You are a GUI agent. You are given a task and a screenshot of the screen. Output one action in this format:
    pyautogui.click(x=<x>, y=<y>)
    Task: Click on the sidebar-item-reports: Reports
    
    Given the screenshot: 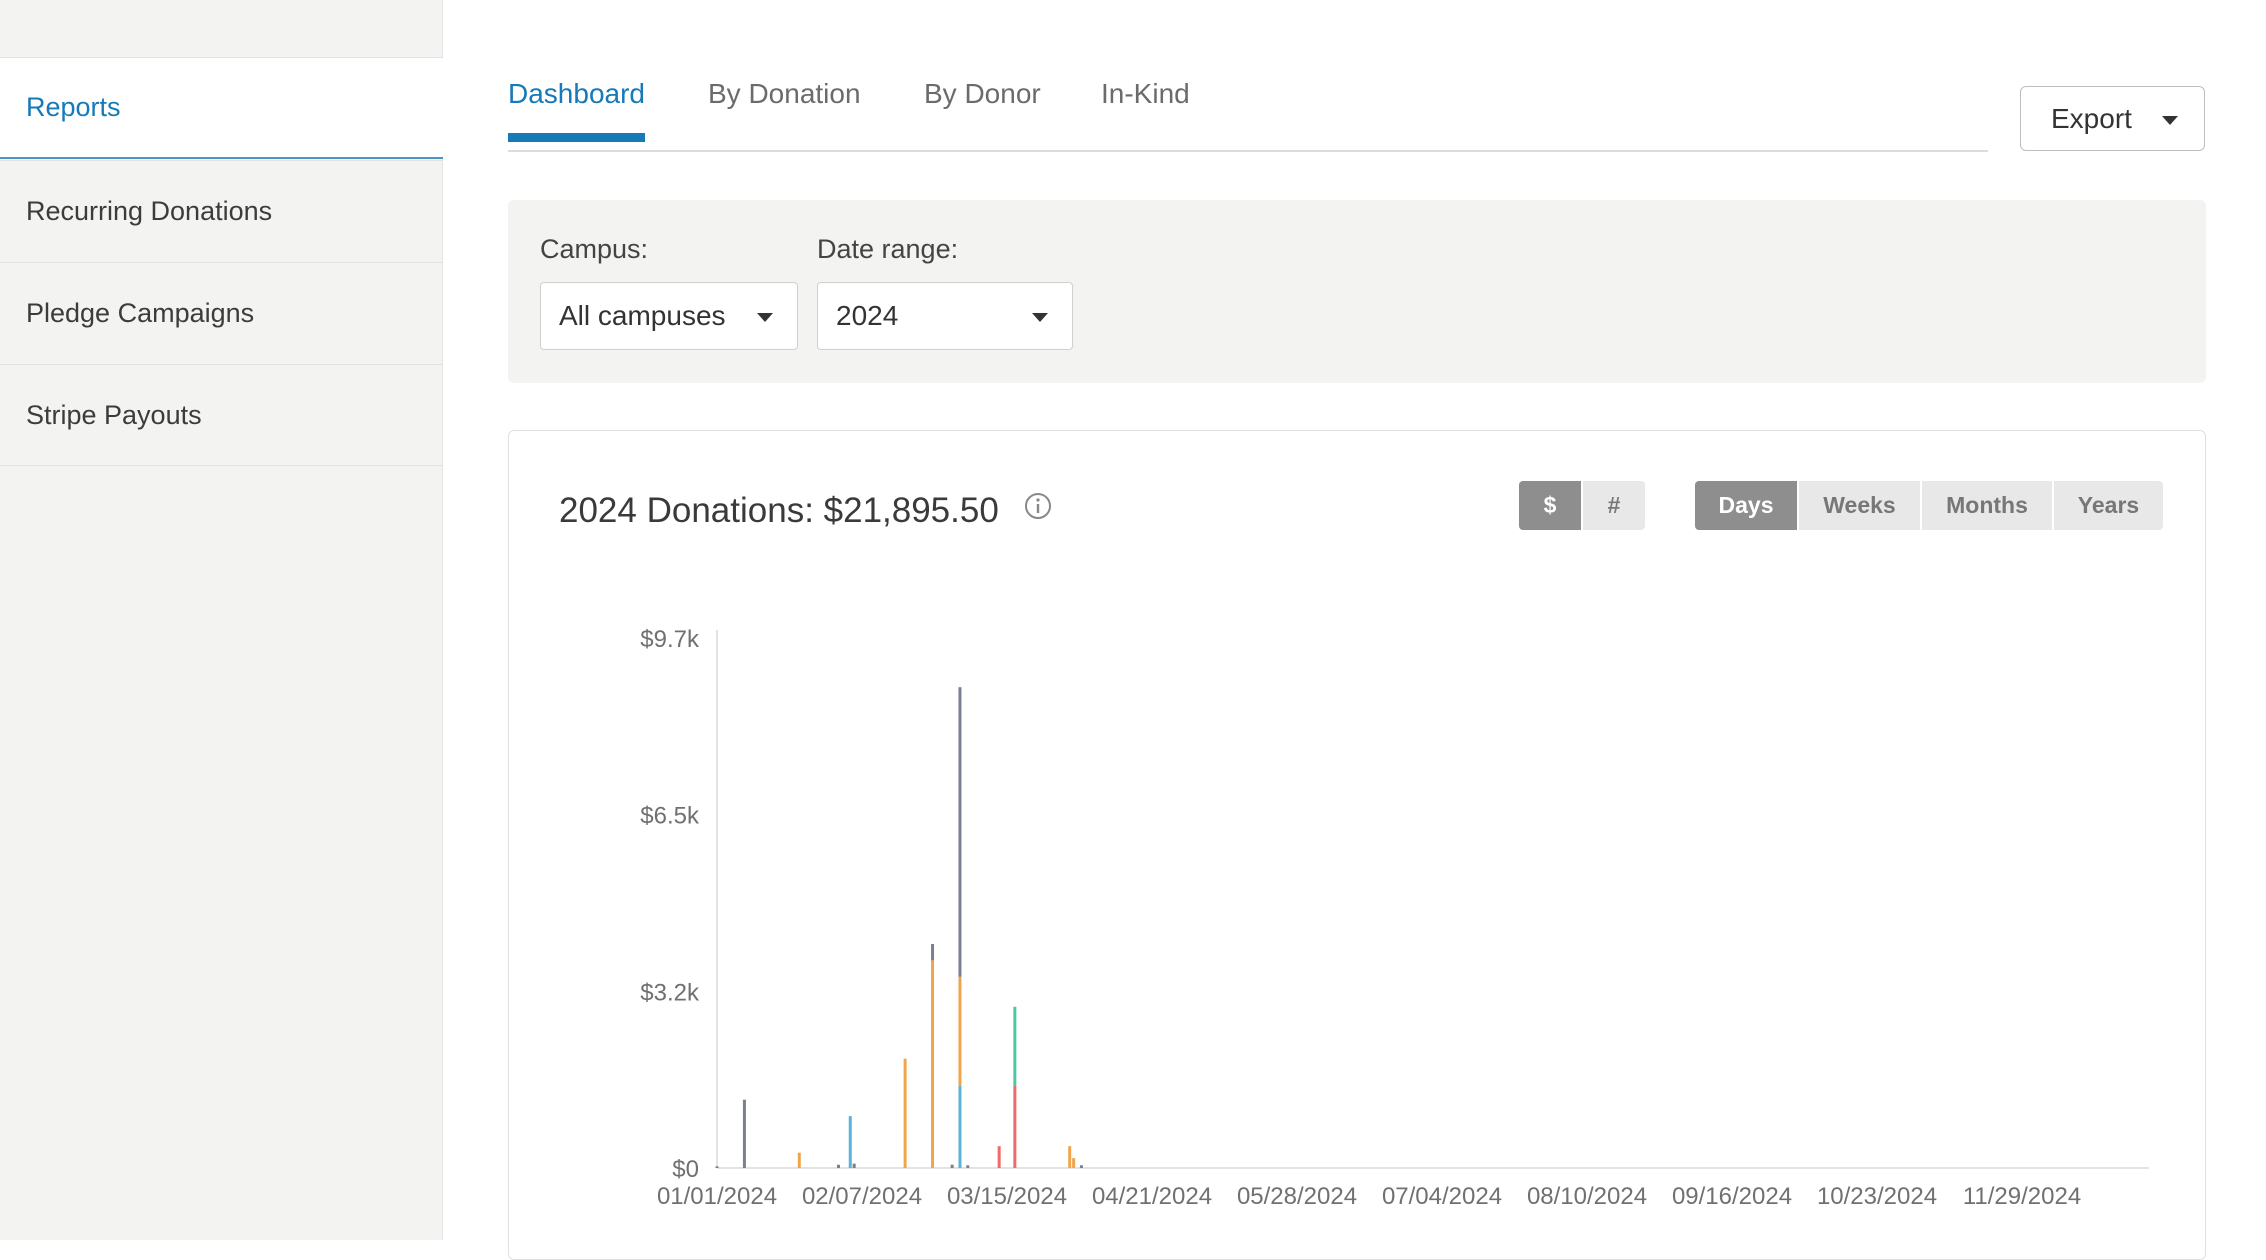 What is the action you would take?
    pyautogui.click(x=221, y=108)
    